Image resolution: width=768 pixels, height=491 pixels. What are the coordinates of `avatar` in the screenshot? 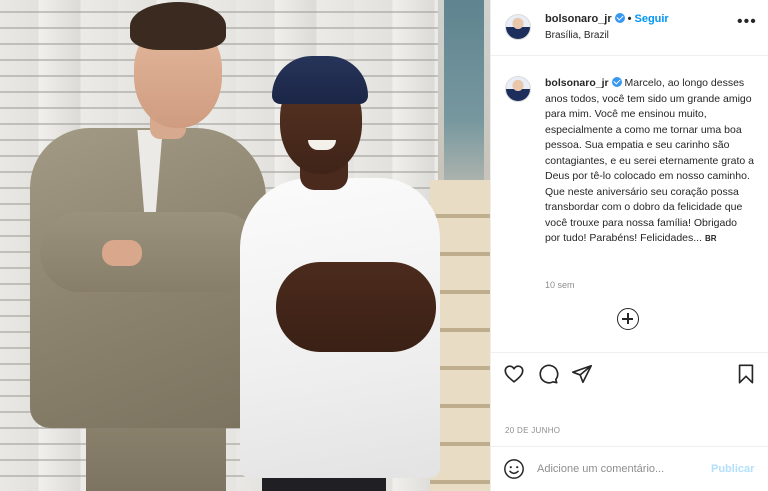 It's located at (518, 27).